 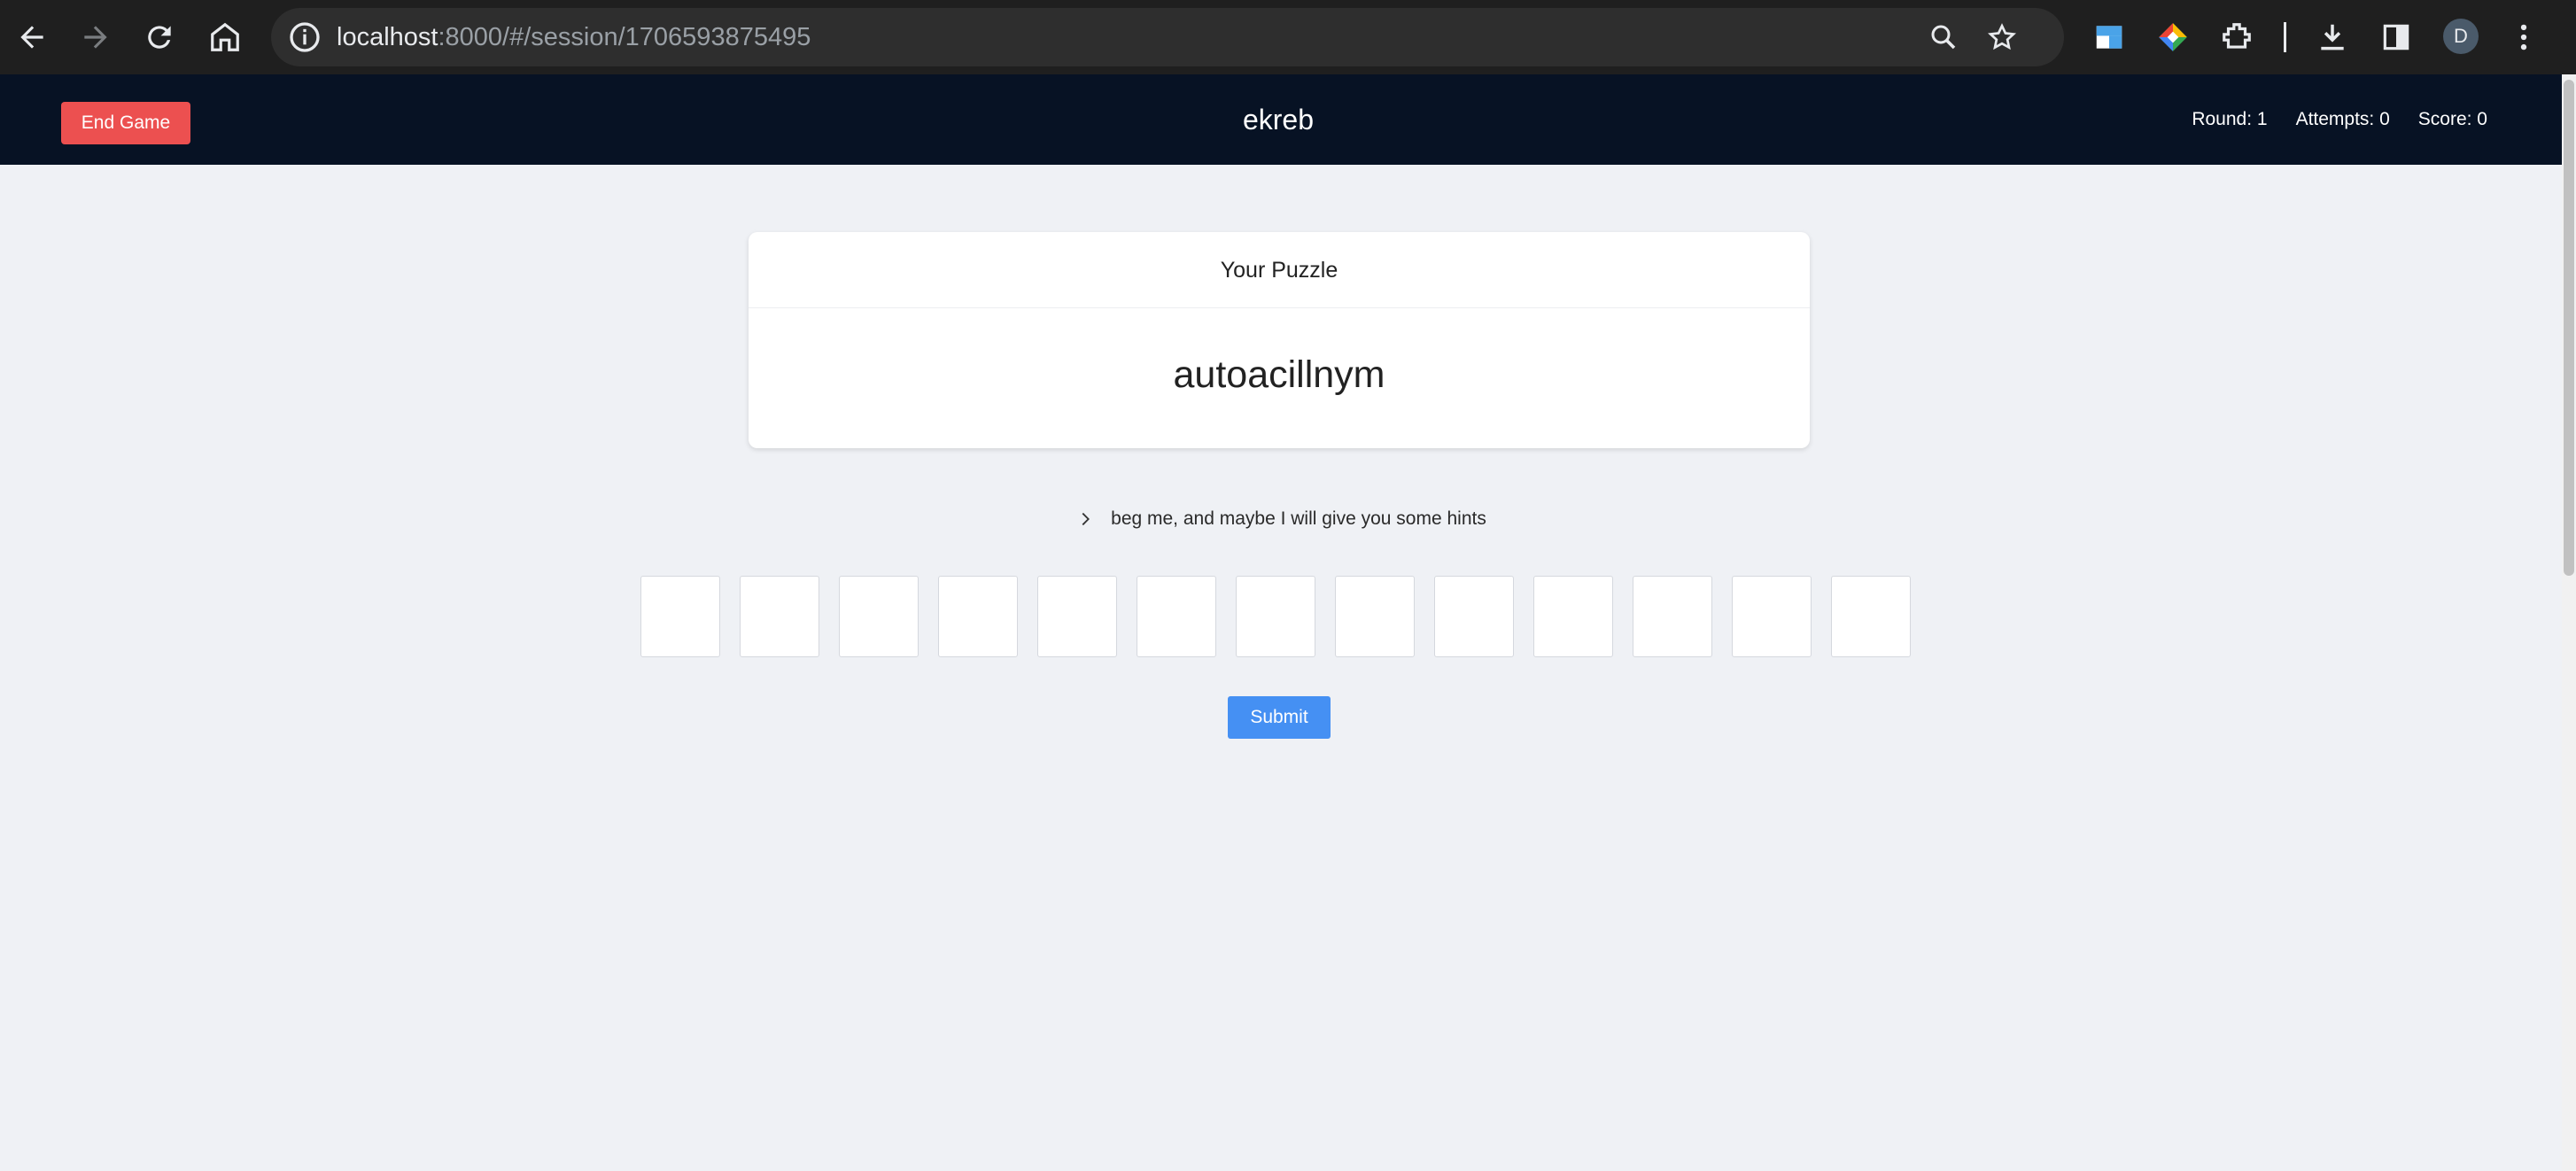 What do you see at coordinates (2452, 119) in the screenshot?
I see `score-counter: Score: 0` at bounding box center [2452, 119].